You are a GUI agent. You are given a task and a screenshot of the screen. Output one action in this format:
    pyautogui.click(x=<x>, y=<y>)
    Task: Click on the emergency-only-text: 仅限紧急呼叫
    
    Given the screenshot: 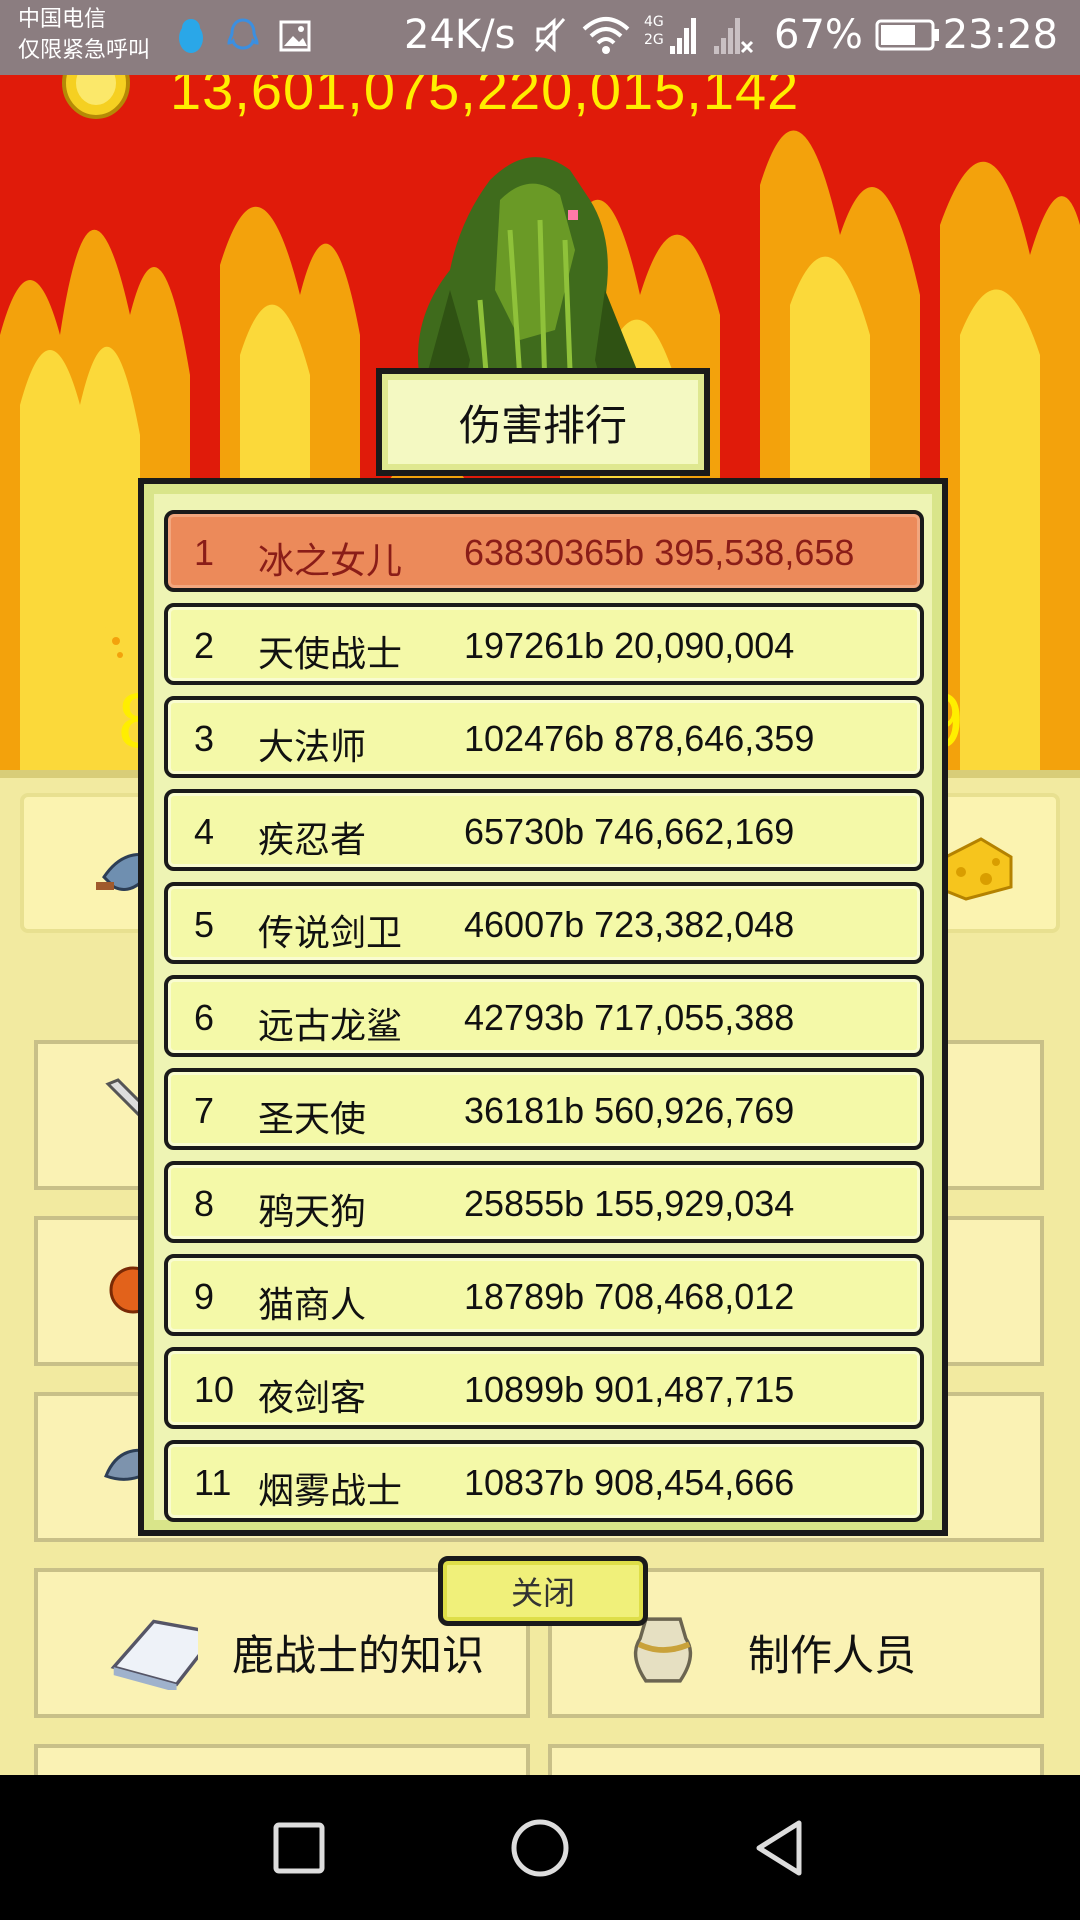 What is the action you would take?
    pyautogui.click(x=84, y=50)
    